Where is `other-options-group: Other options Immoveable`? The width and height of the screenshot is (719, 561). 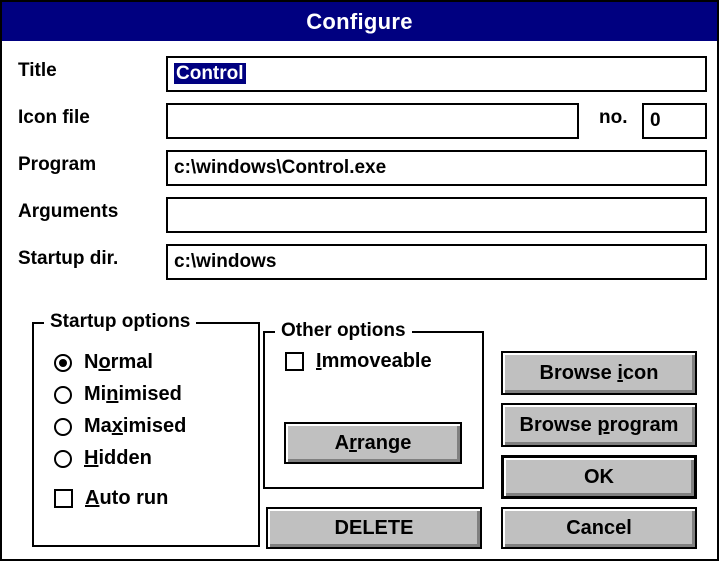 other-options-group: Other options Immoveable is located at coordinates (373, 404).